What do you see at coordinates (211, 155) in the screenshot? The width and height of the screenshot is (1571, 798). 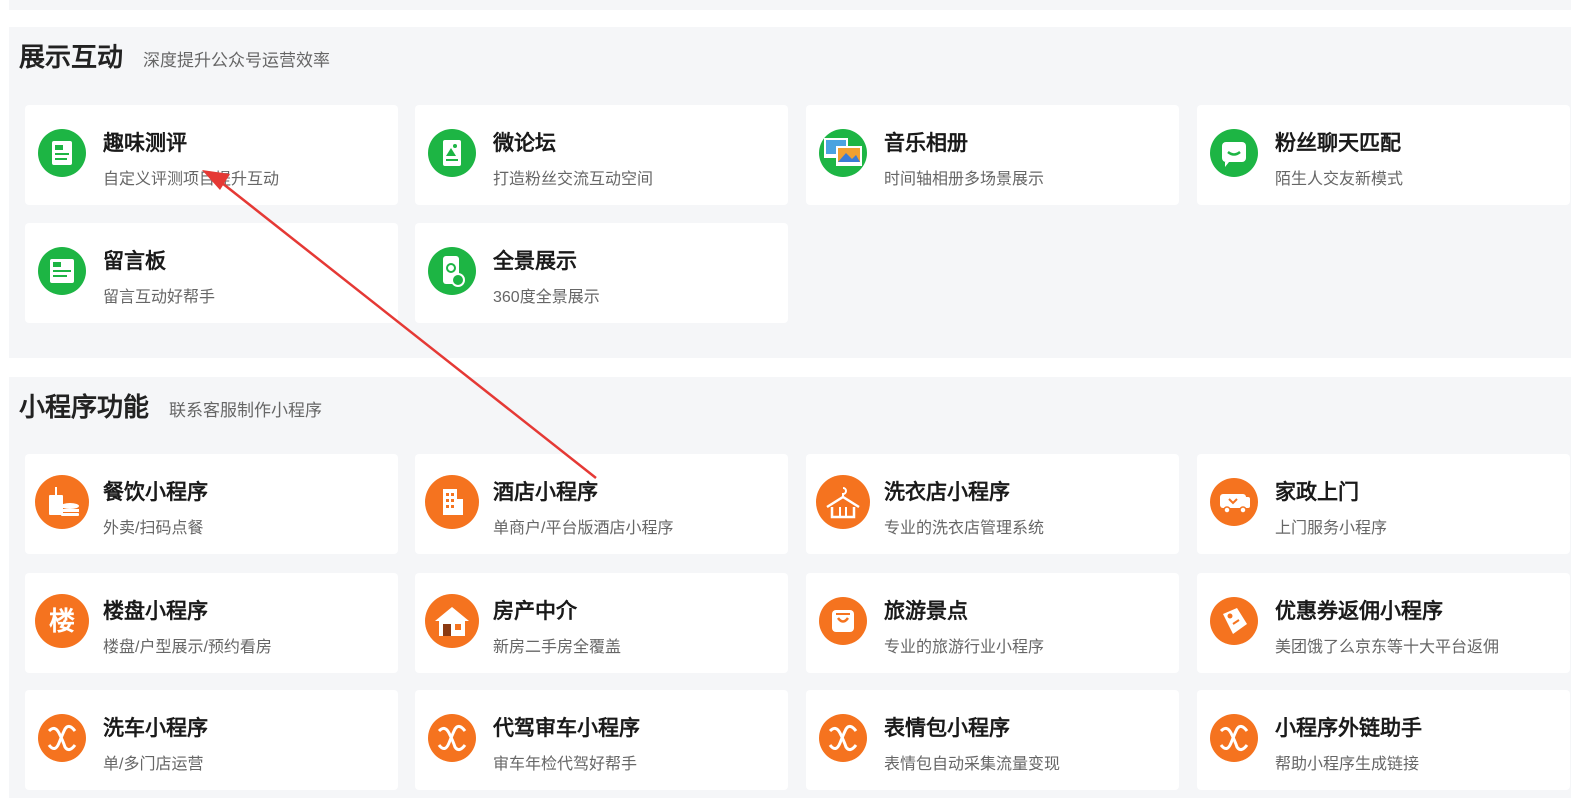 I see `feature-card-fun-quiz: 趣味测评 自定义评测项目提升互动` at bounding box center [211, 155].